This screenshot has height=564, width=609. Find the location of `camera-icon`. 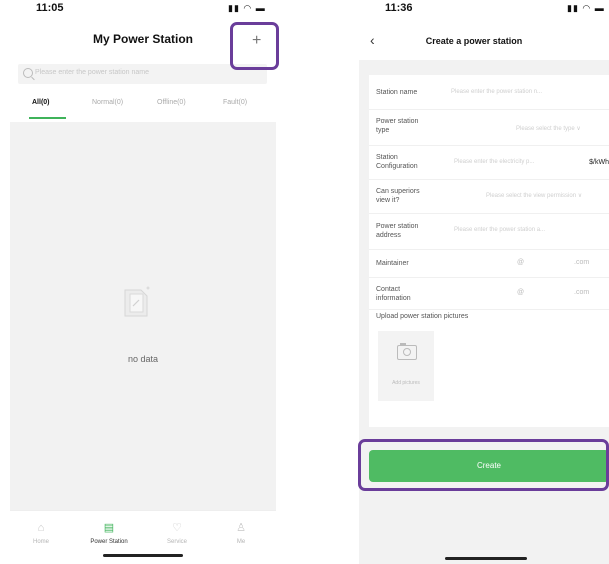

camera-icon is located at coordinates (407, 351).